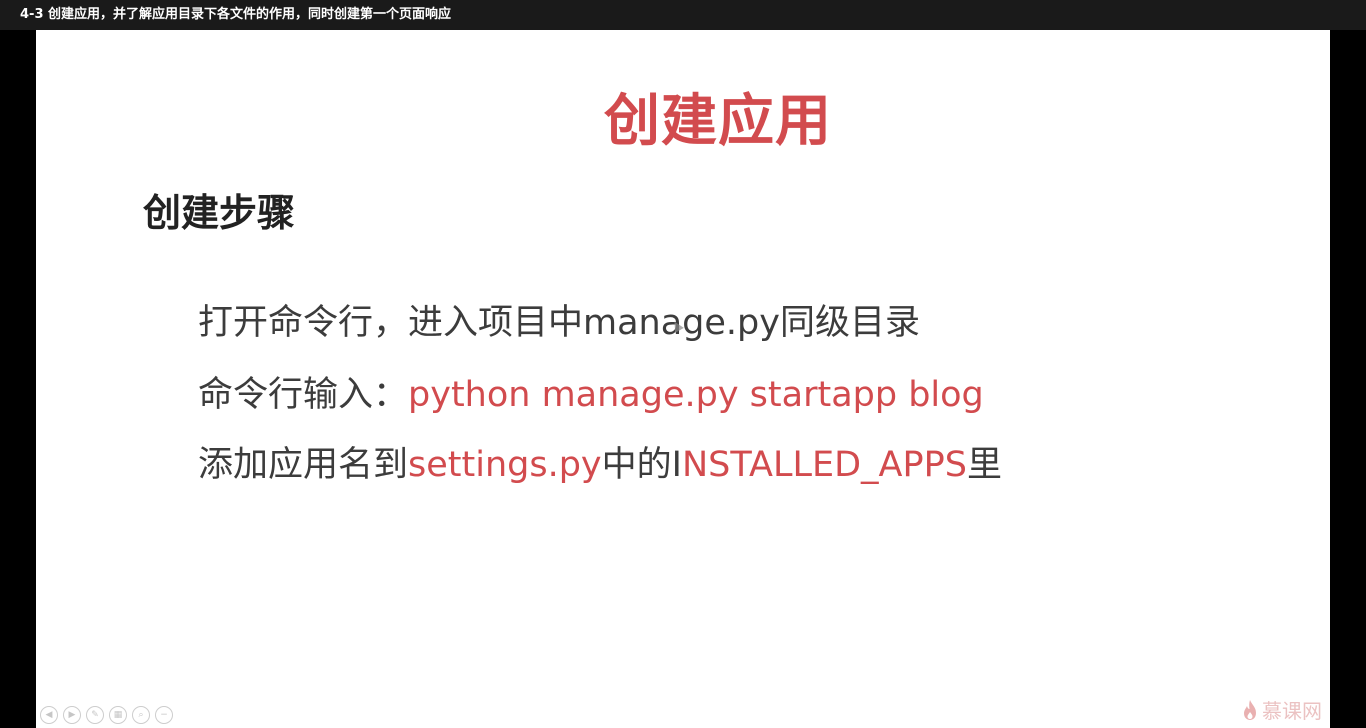  What do you see at coordinates (505, 465) in the screenshot?
I see `step-3-settings-file: settings.py` at bounding box center [505, 465].